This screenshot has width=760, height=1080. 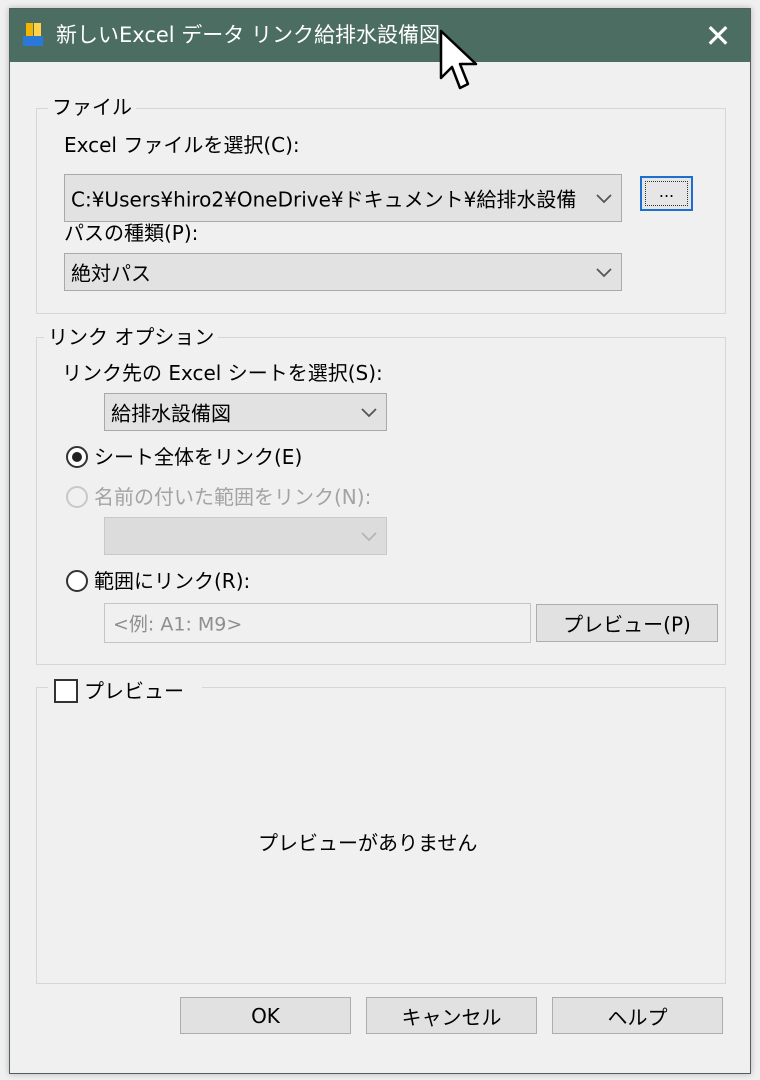 I want to click on named-range-combo, so click(x=245, y=536).